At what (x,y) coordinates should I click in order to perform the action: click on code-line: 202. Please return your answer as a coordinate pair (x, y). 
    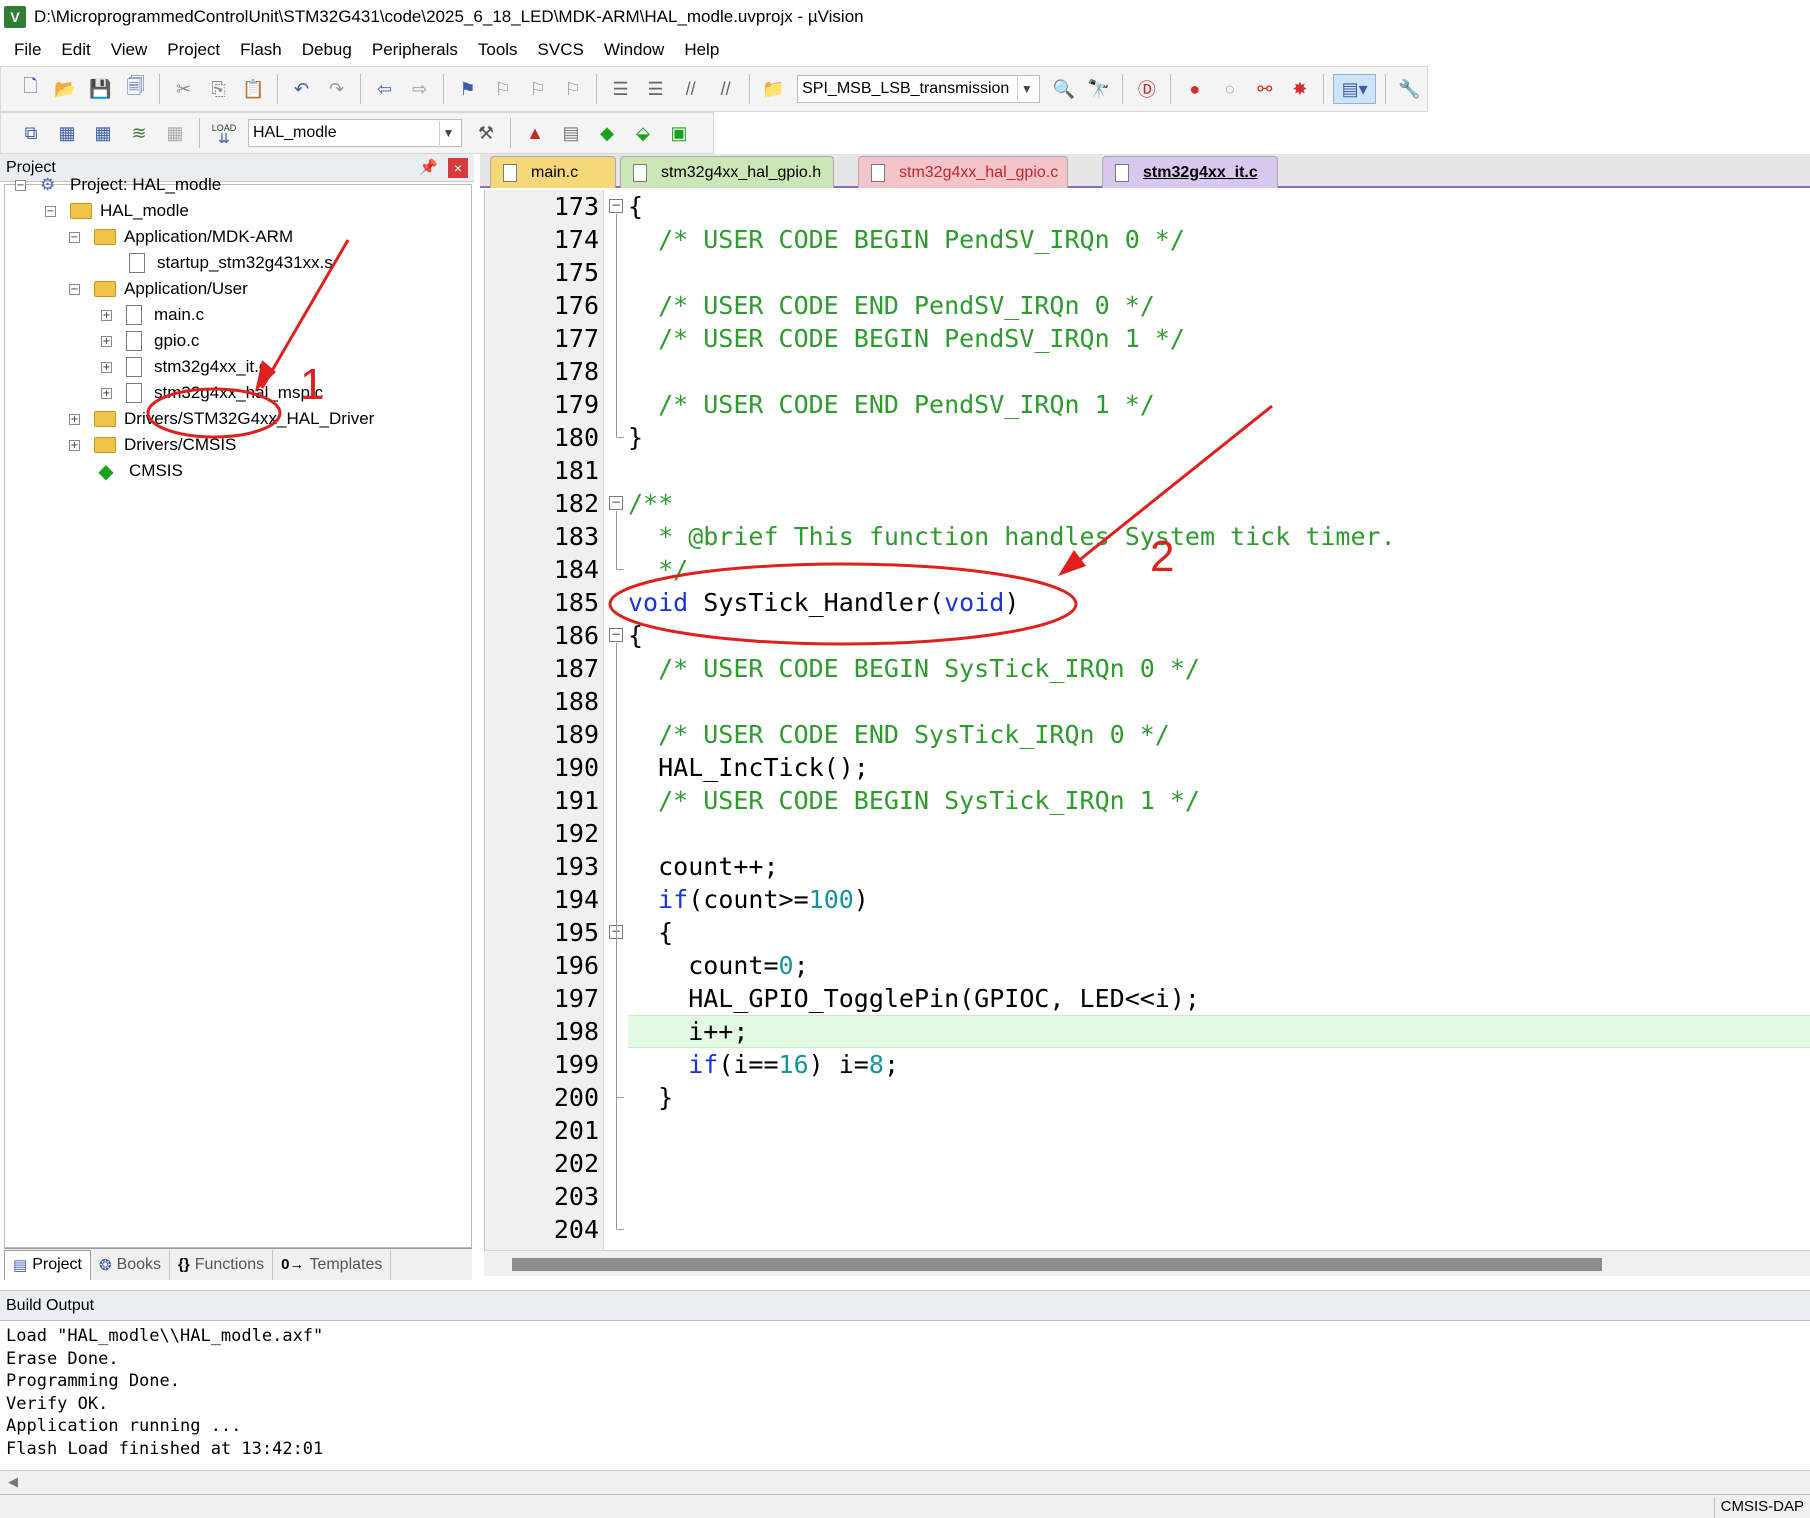
    Looking at the image, I should click on (1147, 1163).